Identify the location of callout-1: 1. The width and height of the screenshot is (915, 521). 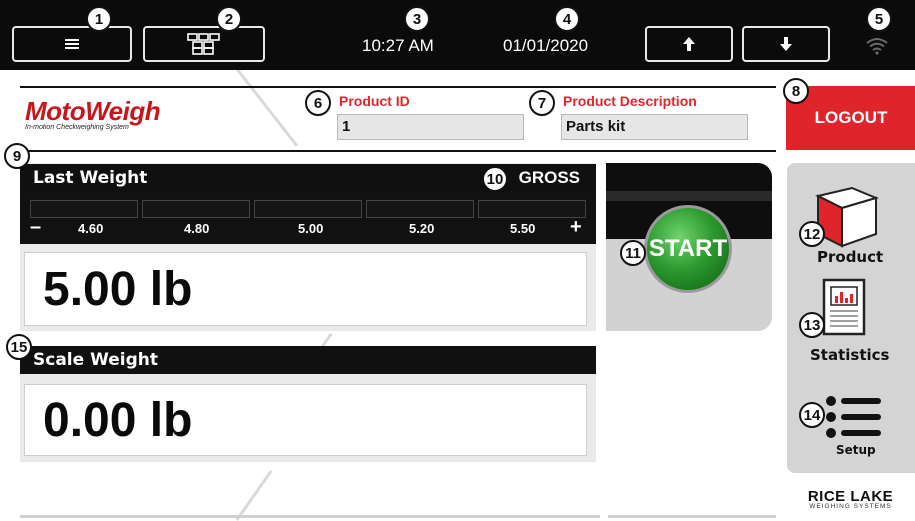
(99, 19).